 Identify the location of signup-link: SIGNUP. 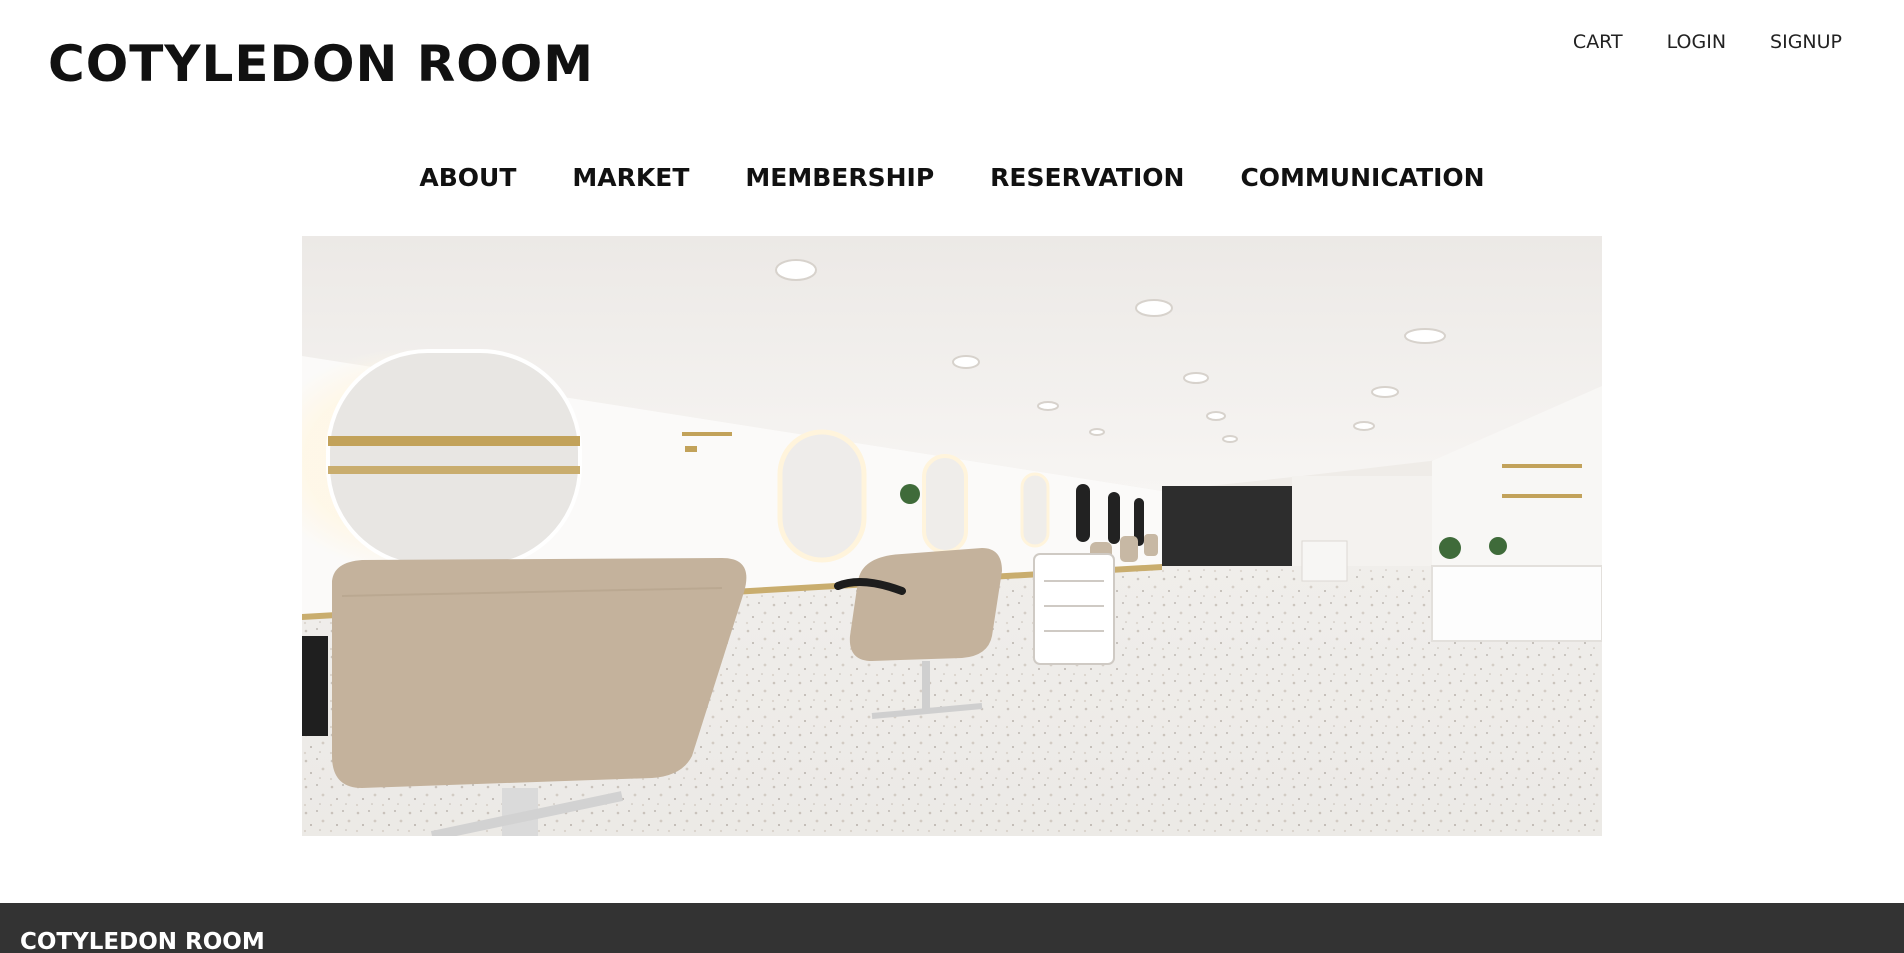
(1806, 42).